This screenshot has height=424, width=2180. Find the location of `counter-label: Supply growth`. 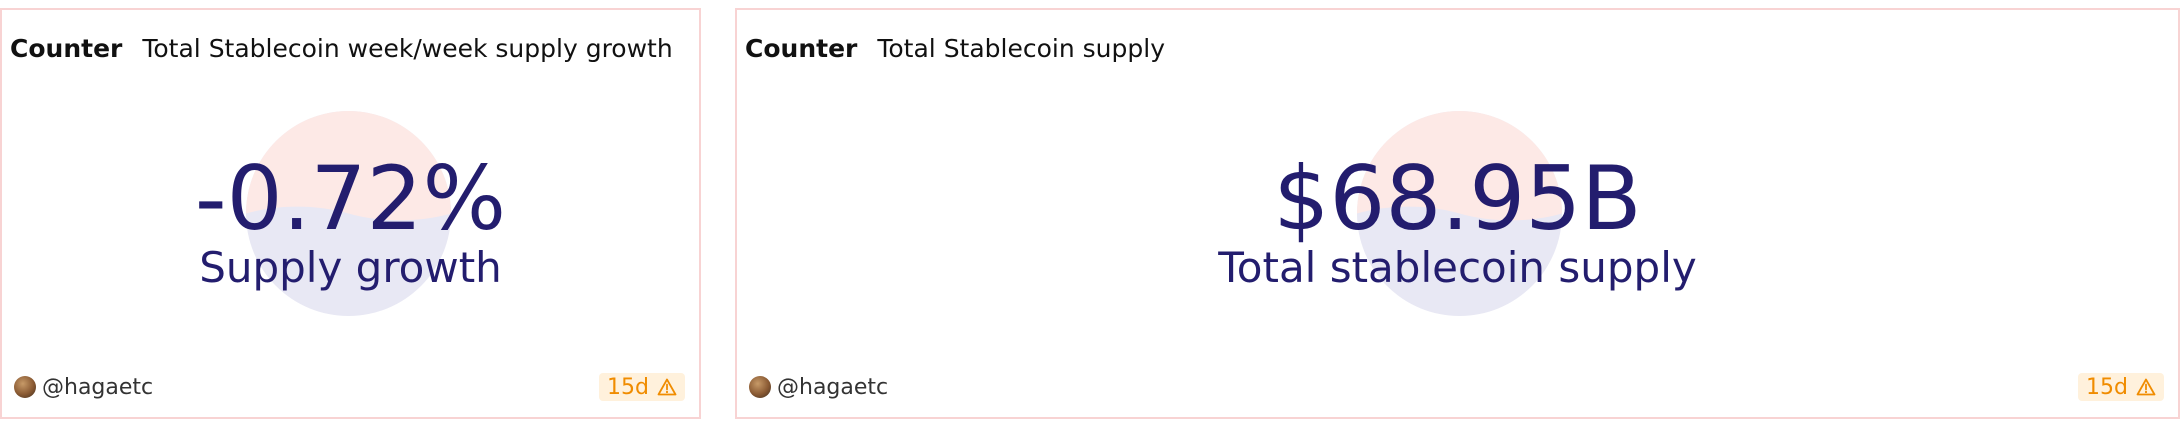

counter-label: Supply growth is located at coordinates (350, 267).